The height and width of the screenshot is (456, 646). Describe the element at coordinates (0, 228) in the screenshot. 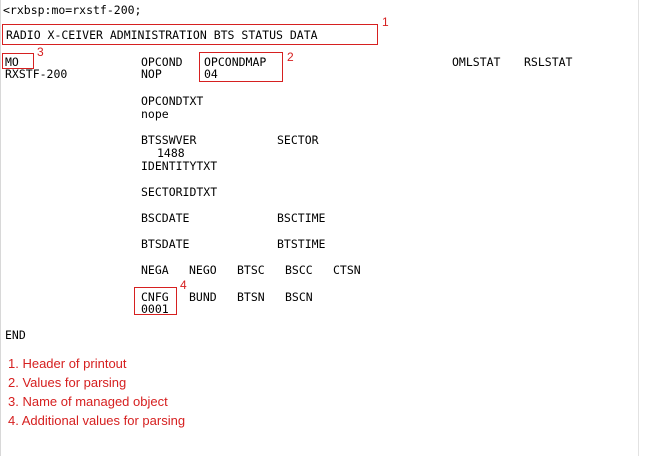

I see `window-left-border` at that location.